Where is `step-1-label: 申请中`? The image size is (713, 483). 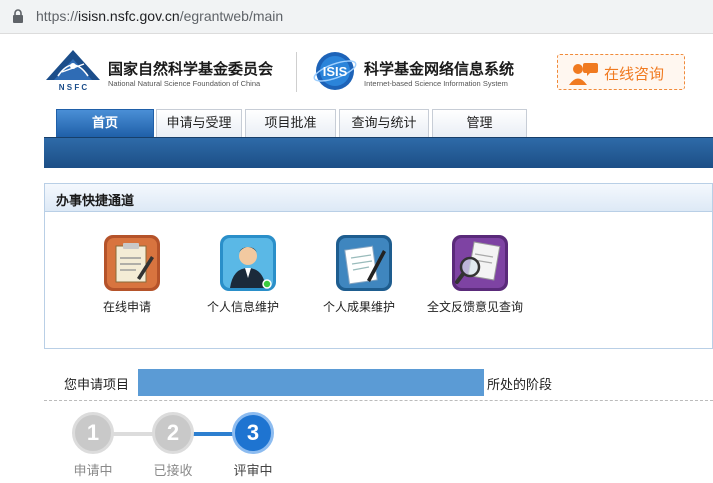 step-1-label: 申请中 is located at coordinates (93, 471).